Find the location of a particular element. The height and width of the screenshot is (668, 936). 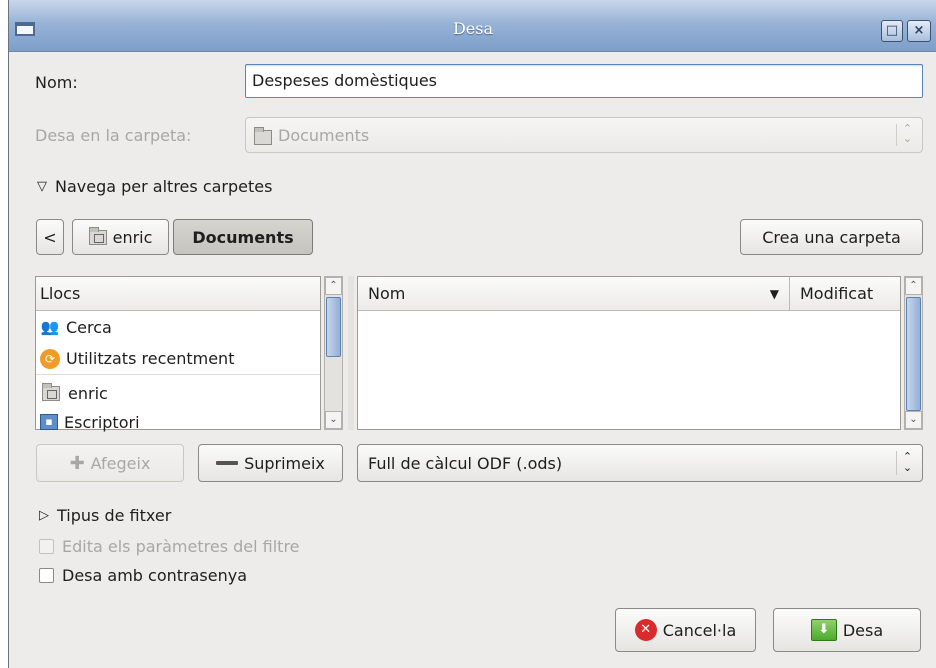

password-option: Desa amb contrasenya is located at coordinates (143, 575).